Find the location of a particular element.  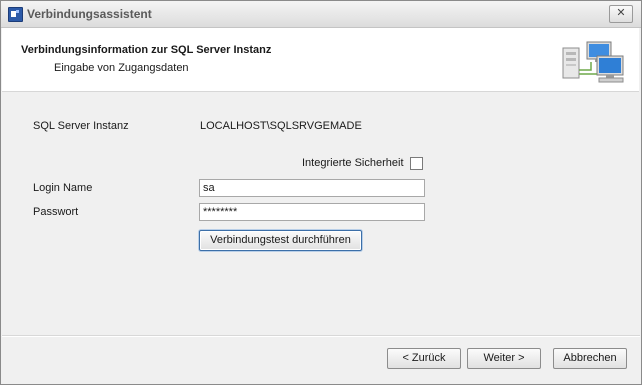

instance-value: LOCALHOST\SQLSRVGEMADE is located at coordinates (281, 126).